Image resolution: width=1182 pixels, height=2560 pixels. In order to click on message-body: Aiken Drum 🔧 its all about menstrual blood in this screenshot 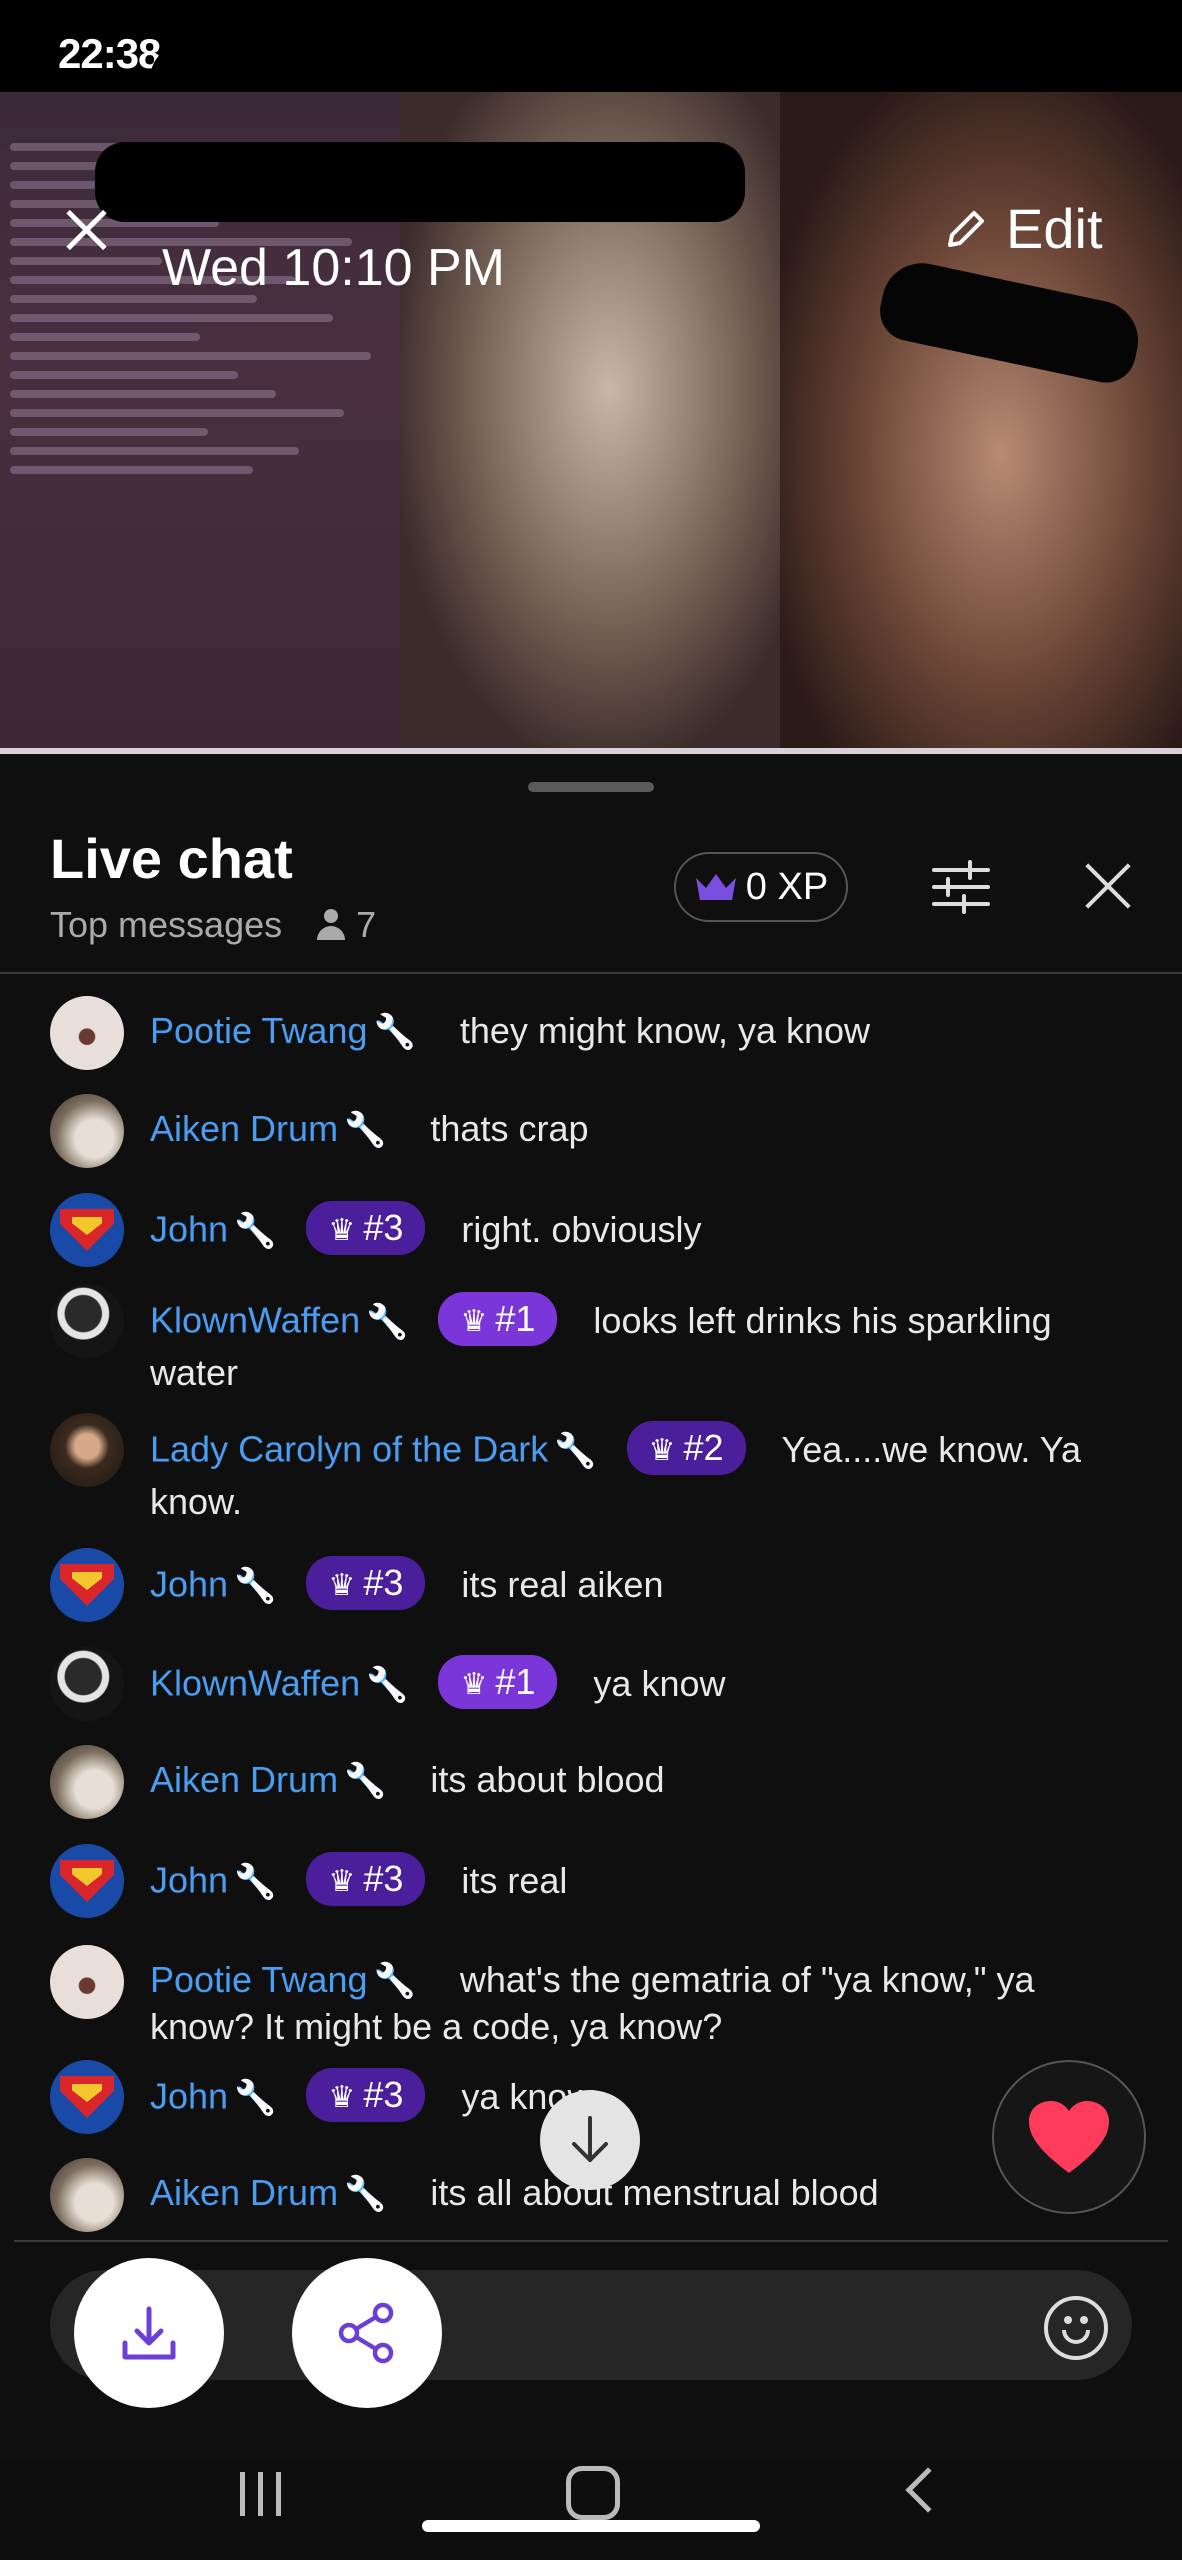, I will do `click(645, 2195)`.